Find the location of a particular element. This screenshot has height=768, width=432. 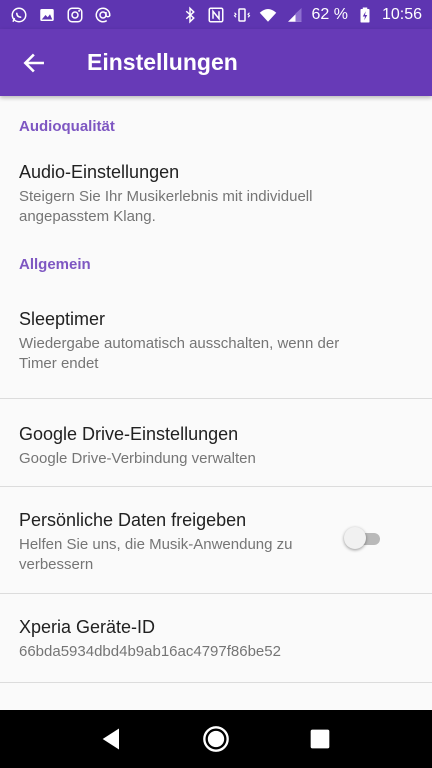

status-bar-system: 62 % 10:56 is located at coordinates (301, 14).